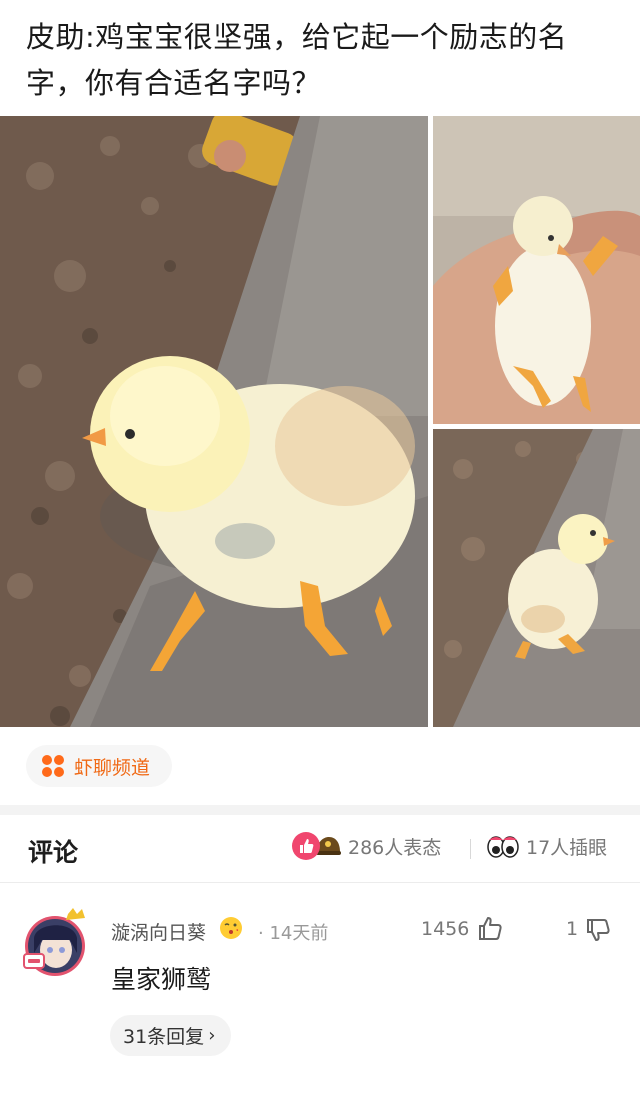 The image size is (640, 1107). I want to click on photo-chick-on-log-side, so click(536, 578).